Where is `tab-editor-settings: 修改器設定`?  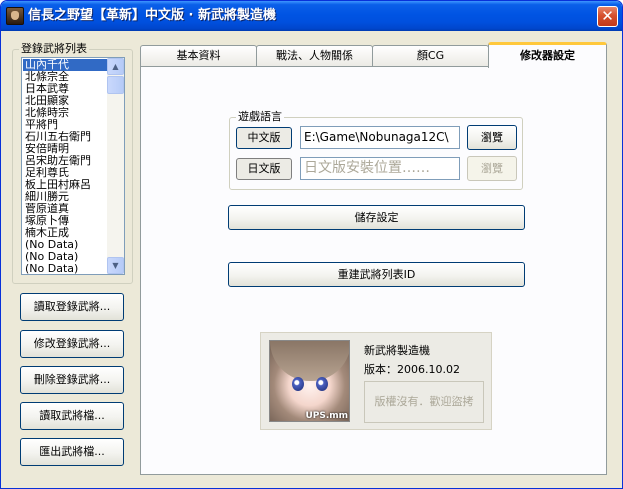
tab-editor-settings: 修改器設定 is located at coordinates (547, 55).